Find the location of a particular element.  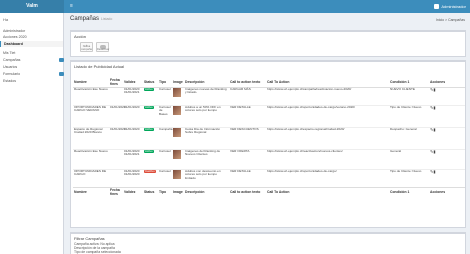

user-name: Administrador is located at coordinates (453, 6).